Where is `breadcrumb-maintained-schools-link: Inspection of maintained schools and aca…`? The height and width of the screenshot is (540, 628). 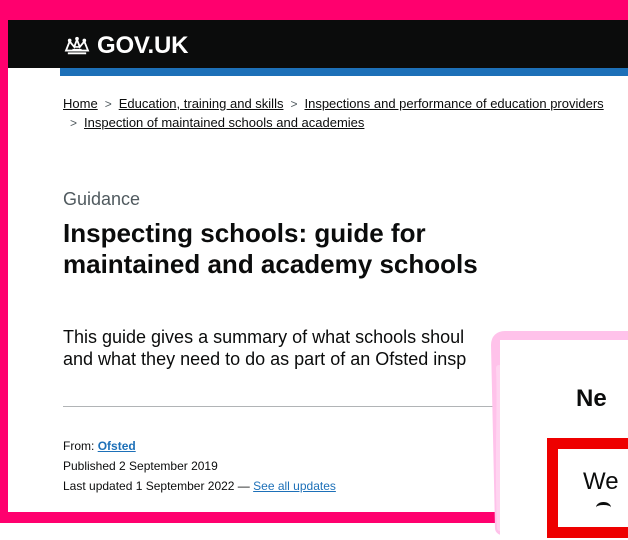
breadcrumb-maintained-schools-link: Inspection of maintained schools and aca… is located at coordinates (224, 122).